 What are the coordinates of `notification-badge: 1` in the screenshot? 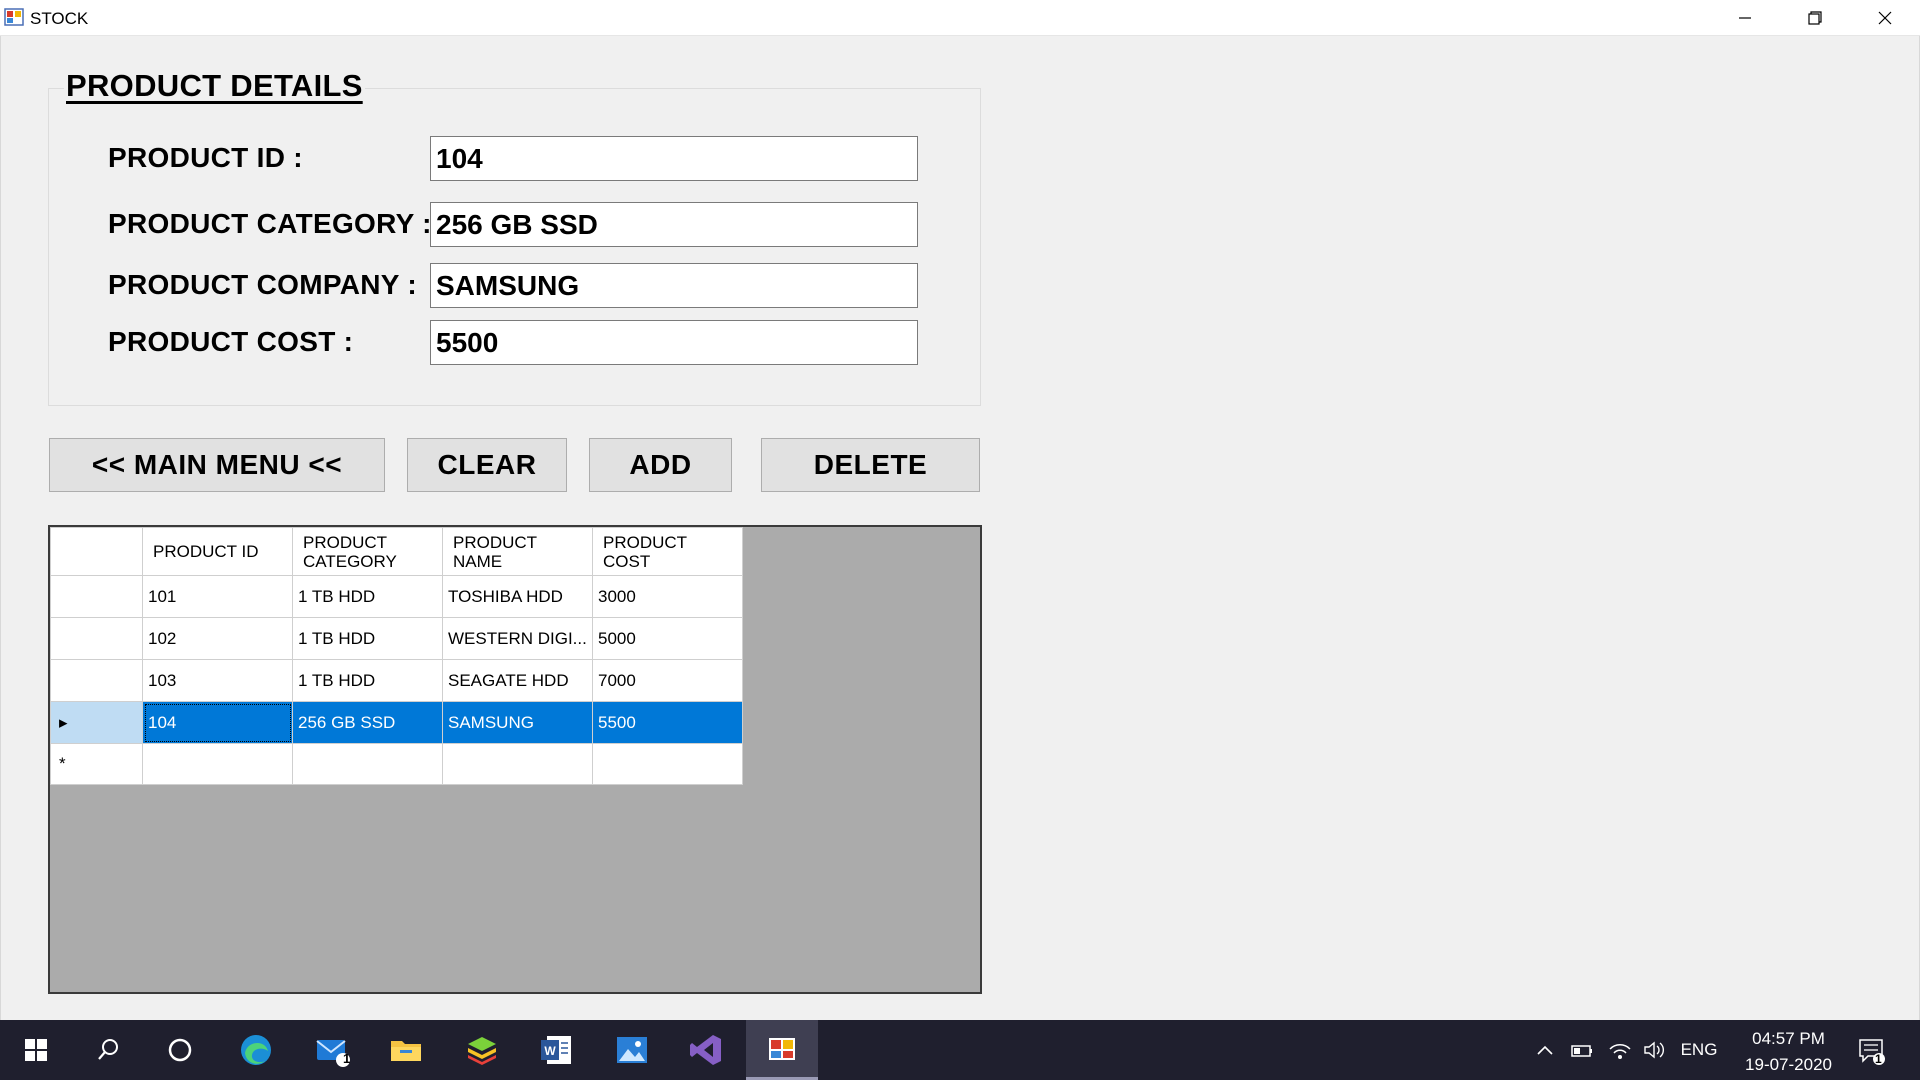 It's located at (1878, 1059).